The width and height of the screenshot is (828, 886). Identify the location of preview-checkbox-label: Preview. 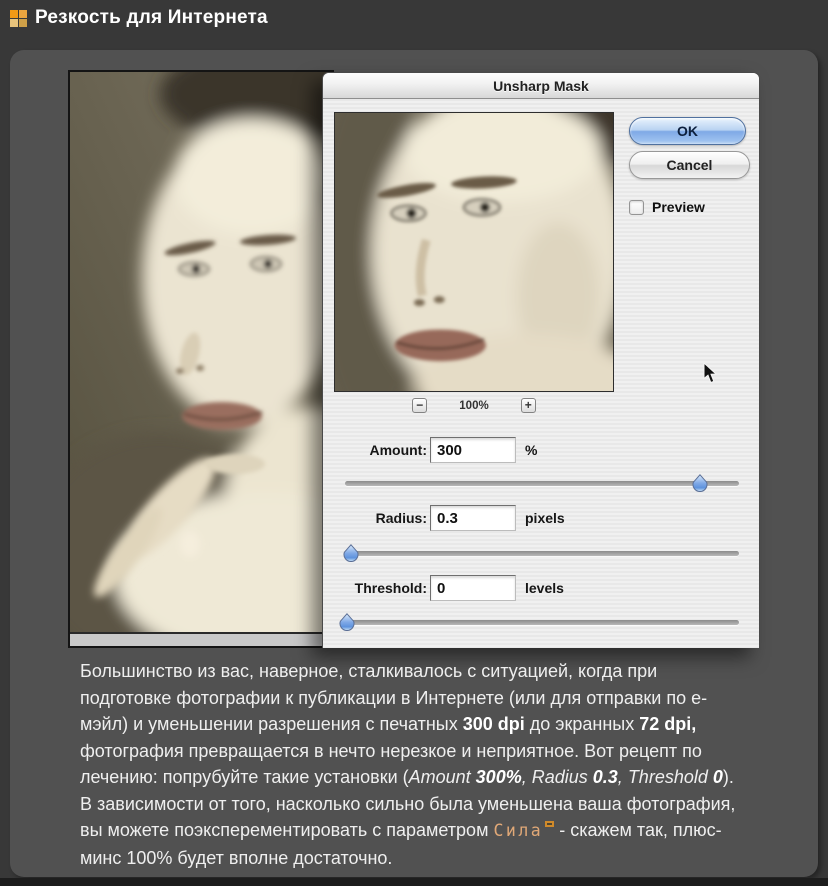
(678, 207).